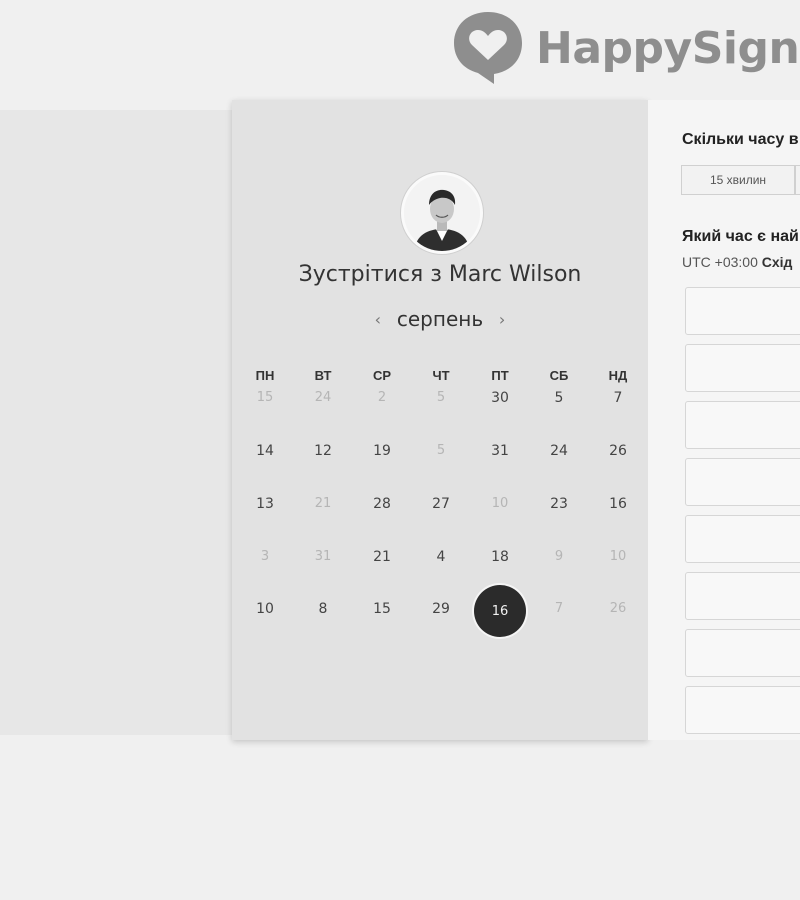 The height and width of the screenshot is (900, 800). I want to click on day-cell: 23, so click(559, 504).